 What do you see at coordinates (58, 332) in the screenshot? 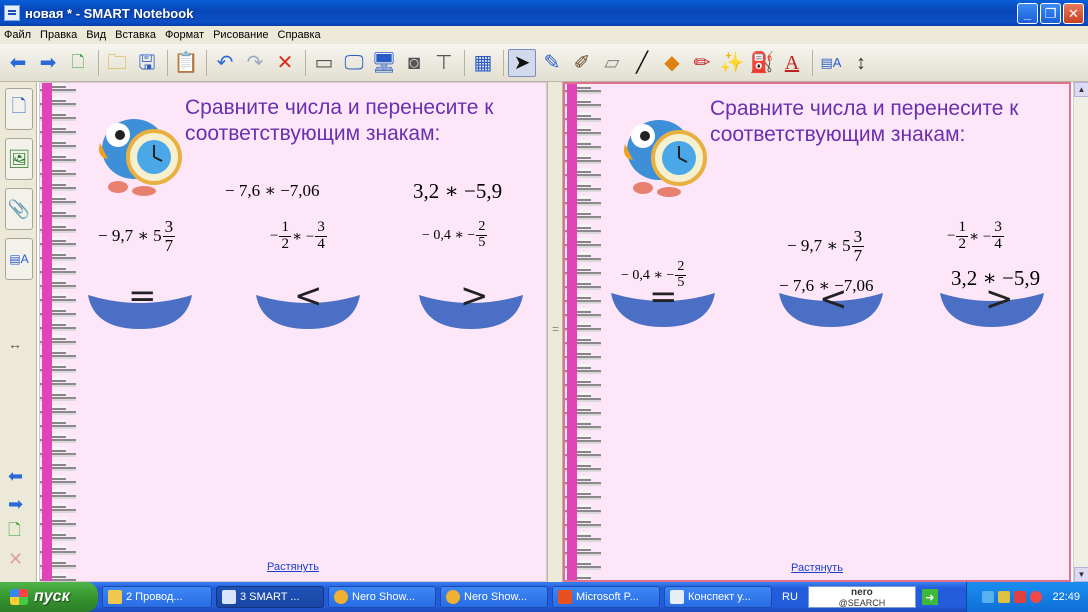
I see `notebook-spiral` at bounding box center [58, 332].